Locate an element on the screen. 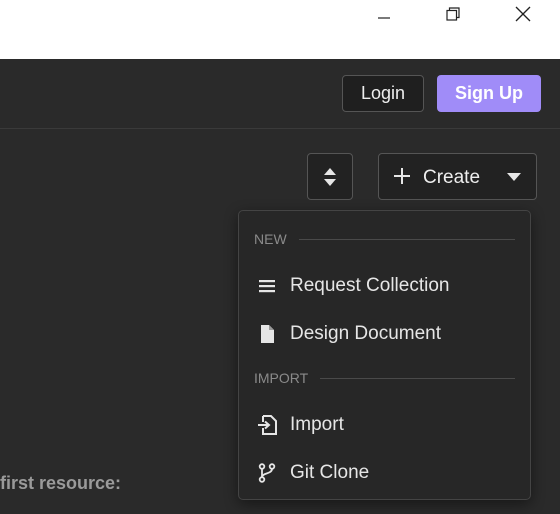  empty-state-hint: first resource: is located at coordinates (61, 483).